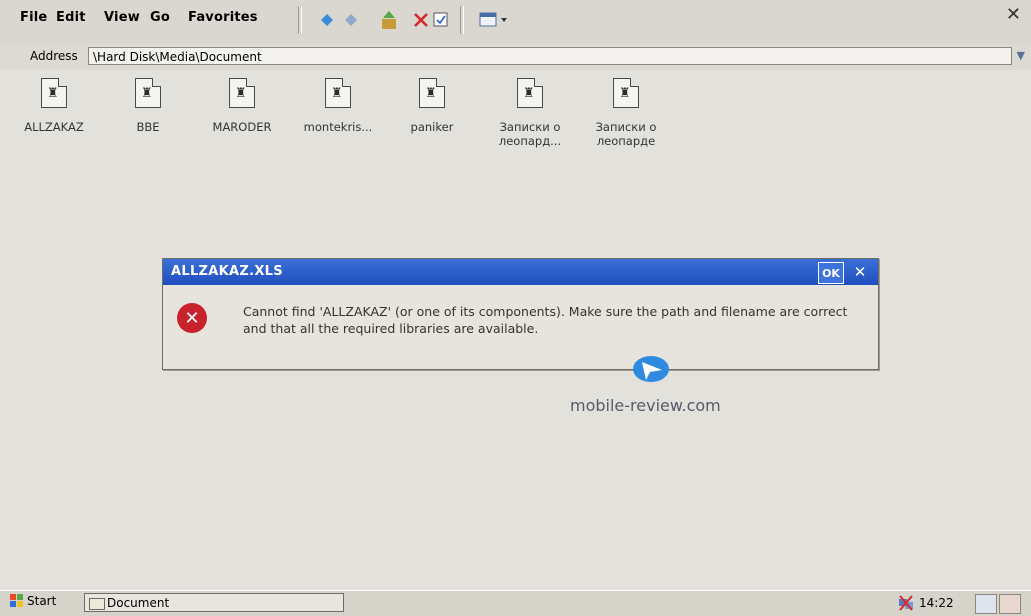 This screenshot has height=616, width=1031. What do you see at coordinates (389, 20) in the screenshot?
I see `up-folder-icon` at bounding box center [389, 20].